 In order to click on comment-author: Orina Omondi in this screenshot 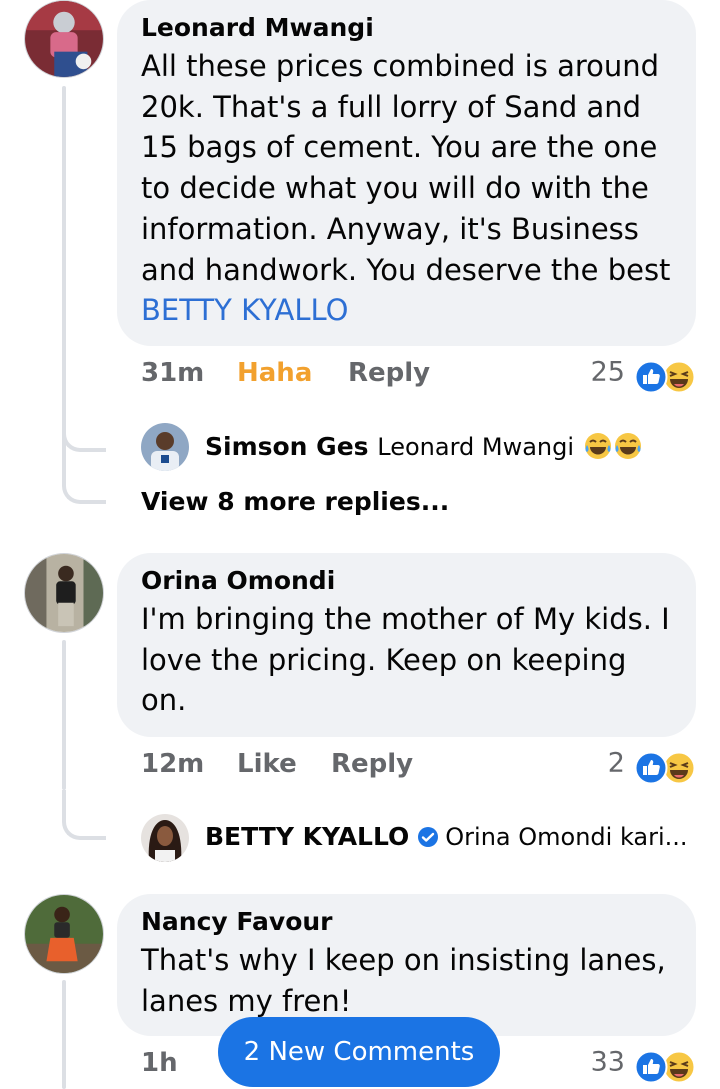, I will do `click(406, 581)`.